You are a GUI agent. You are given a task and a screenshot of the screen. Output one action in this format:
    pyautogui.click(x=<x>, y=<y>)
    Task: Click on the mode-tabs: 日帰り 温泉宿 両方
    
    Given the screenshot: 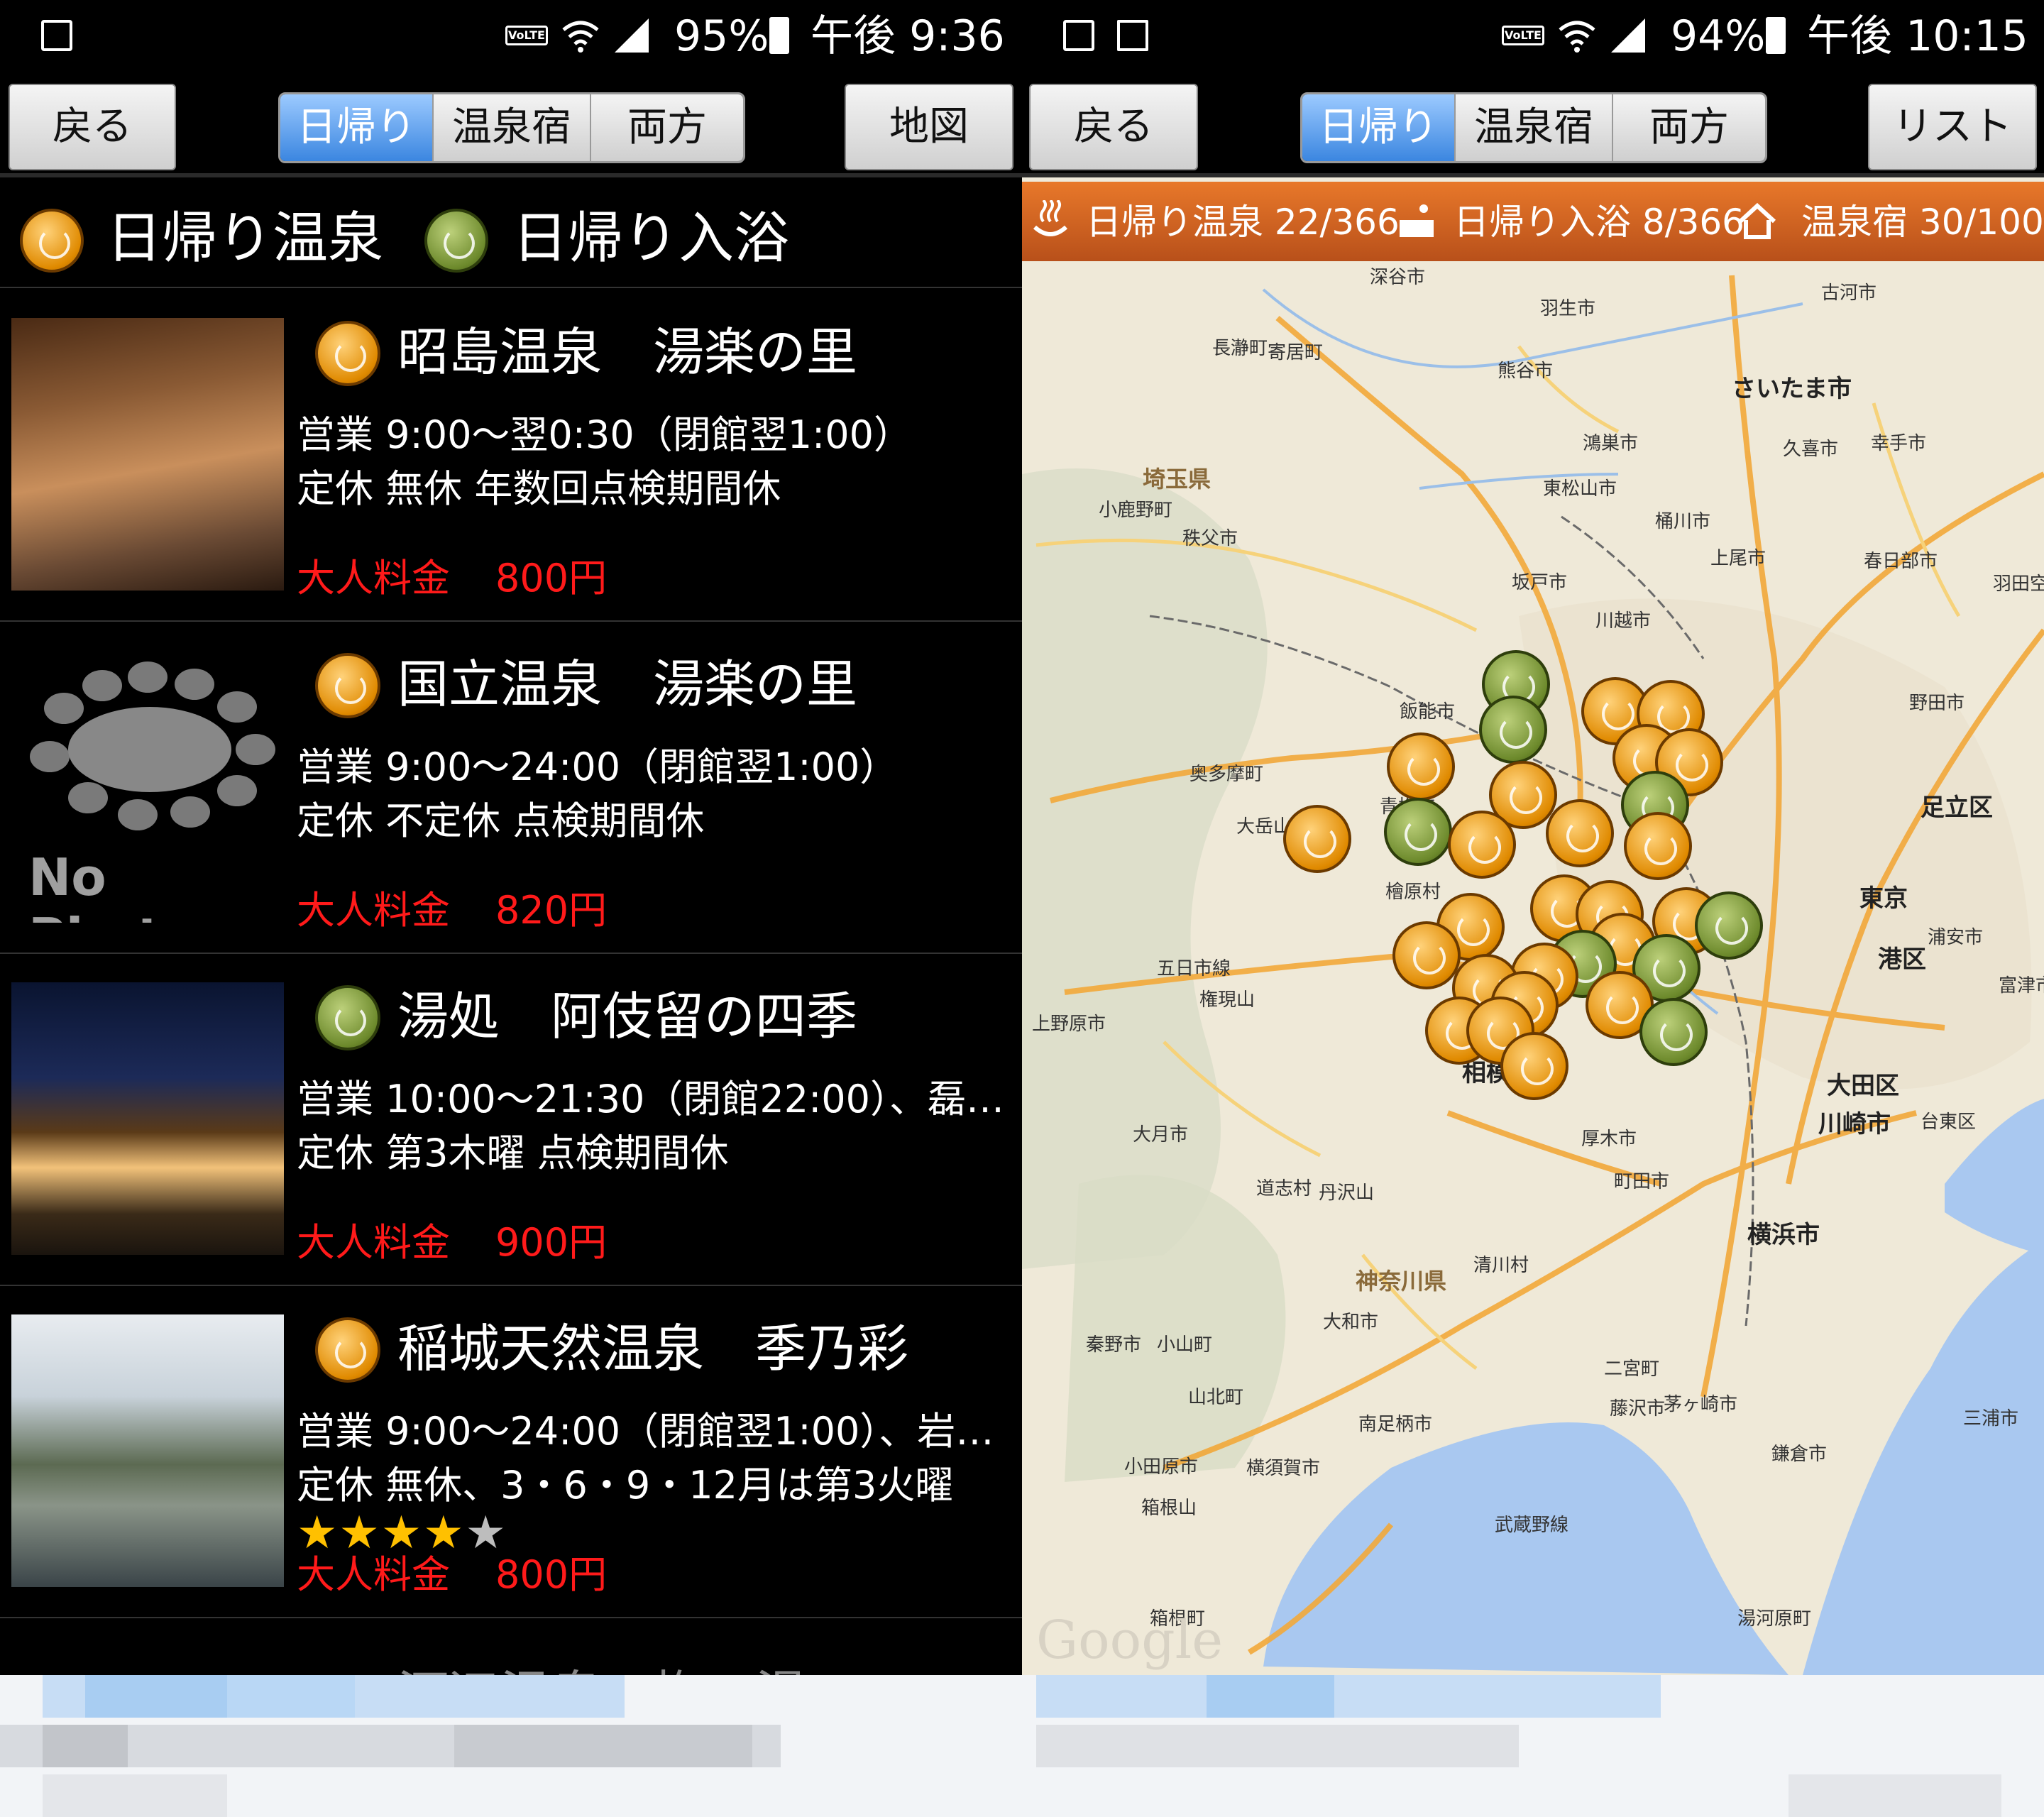 What is the action you would take?
    pyautogui.click(x=511, y=127)
    